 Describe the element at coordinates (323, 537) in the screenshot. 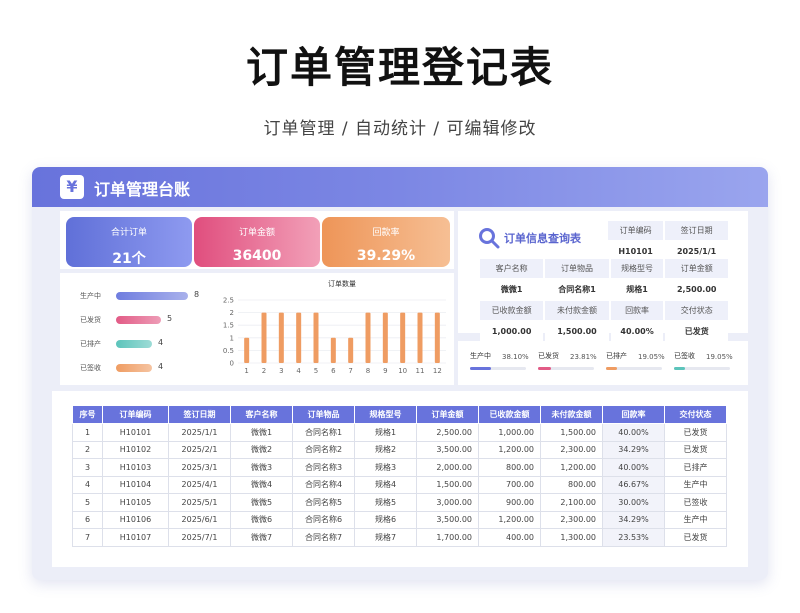

I see `table-cell: 合同名称7` at that location.